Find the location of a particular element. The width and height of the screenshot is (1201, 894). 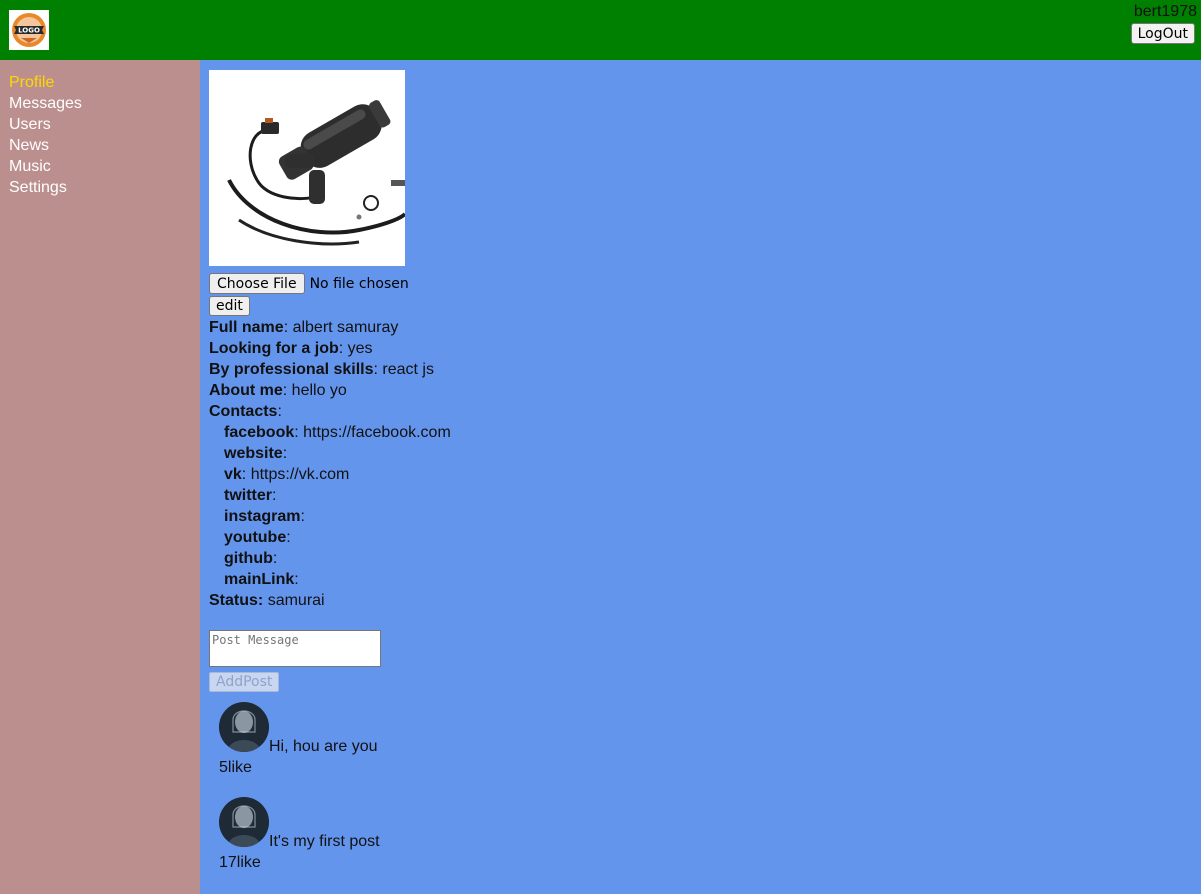

contact-name: facebook is located at coordinates (259, 432).